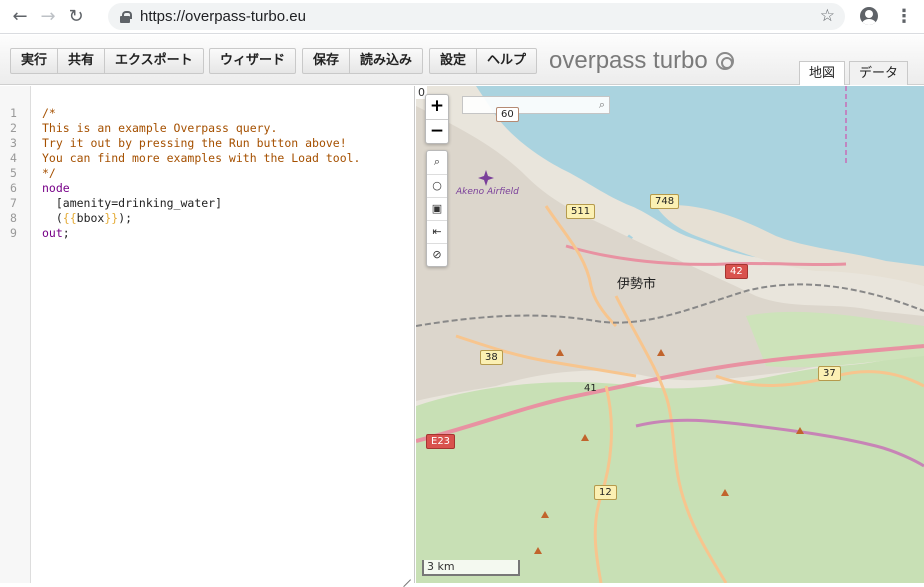 This screenshot has width=924, height=587. I want to click on code-token: );, so click(125, 218).